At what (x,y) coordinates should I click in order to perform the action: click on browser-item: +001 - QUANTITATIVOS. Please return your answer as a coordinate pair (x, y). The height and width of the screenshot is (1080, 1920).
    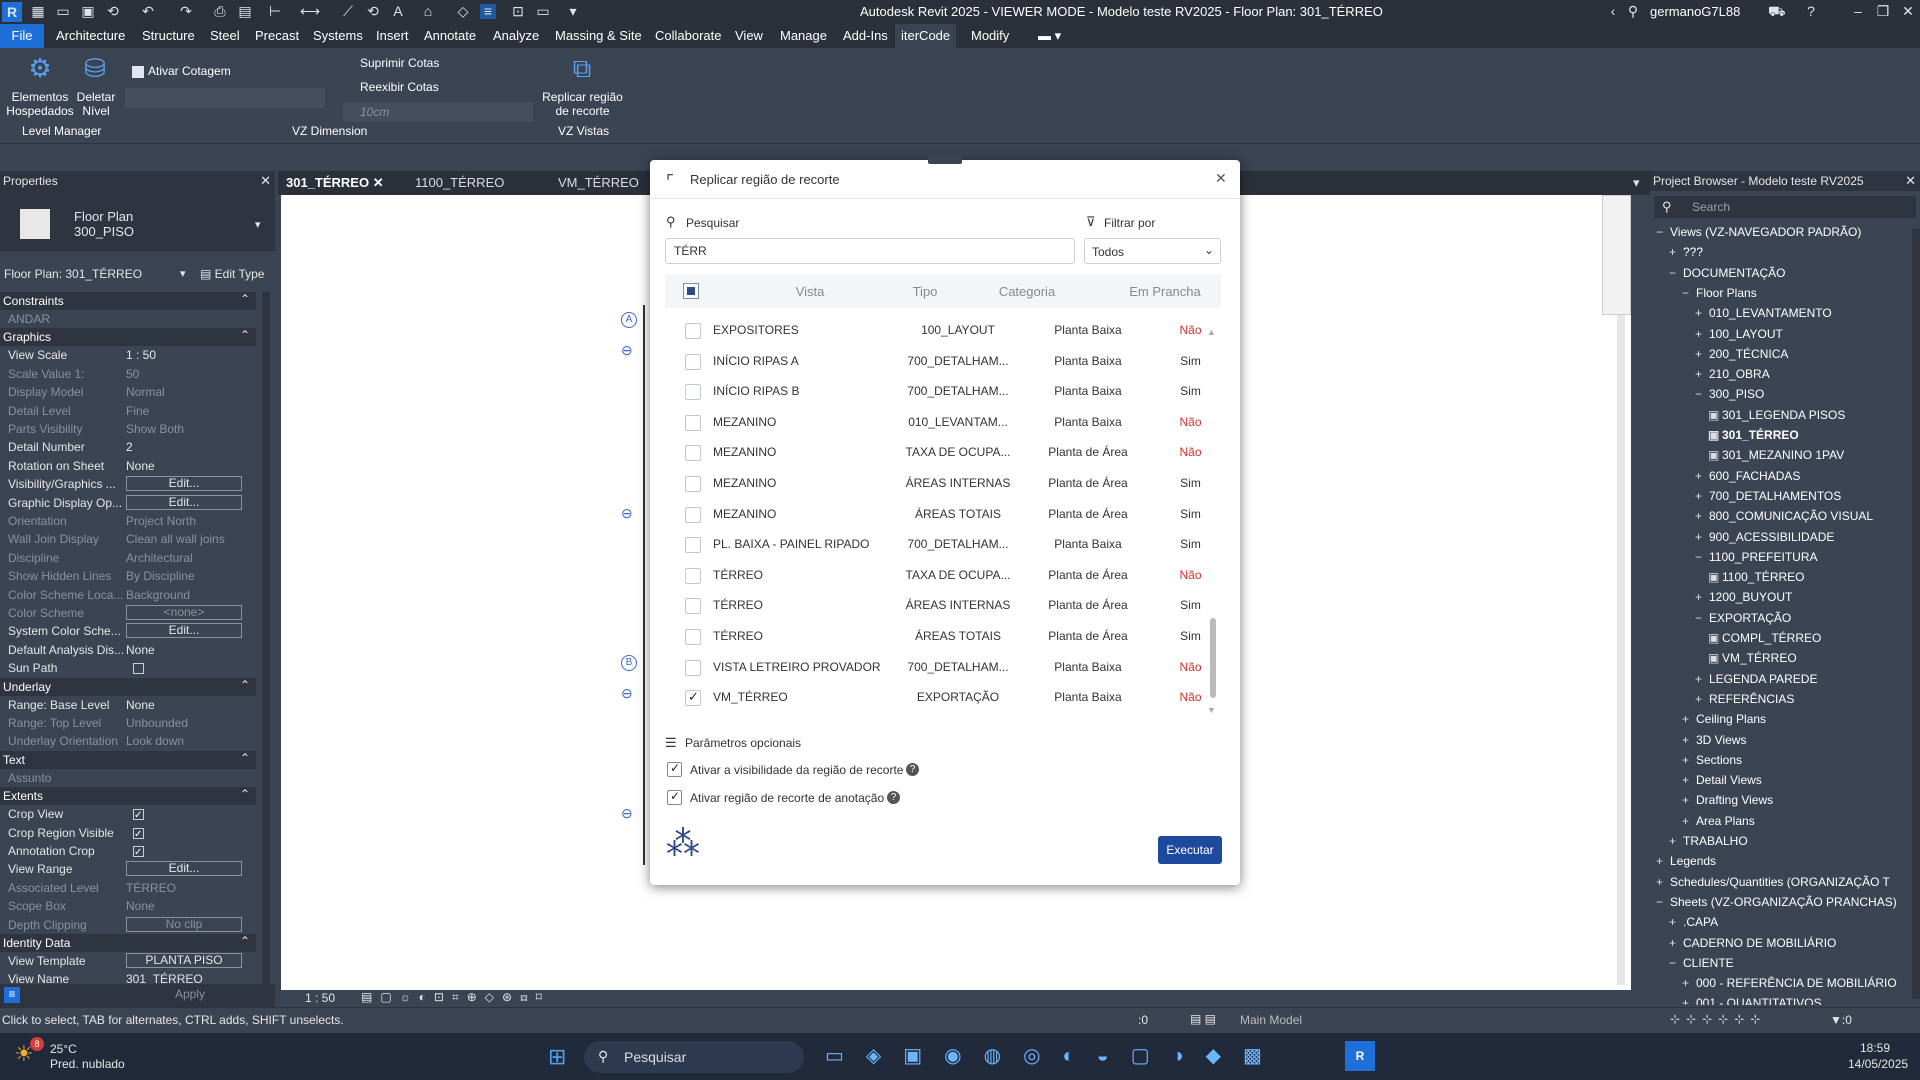
    Looking at the image, I should click on (1752, 1000).